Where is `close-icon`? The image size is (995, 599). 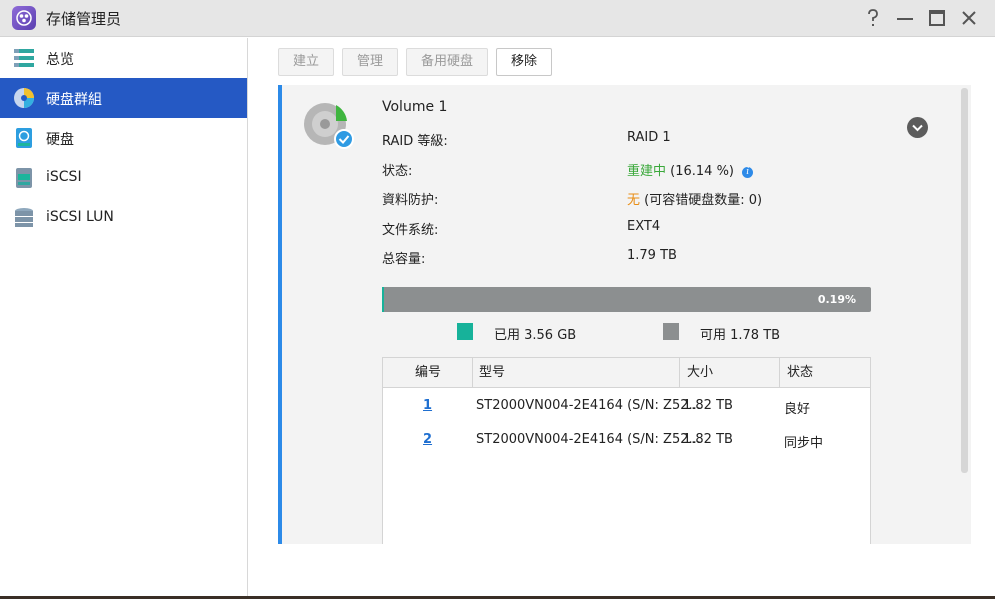 close-icon is located at coordinates (969, 18).